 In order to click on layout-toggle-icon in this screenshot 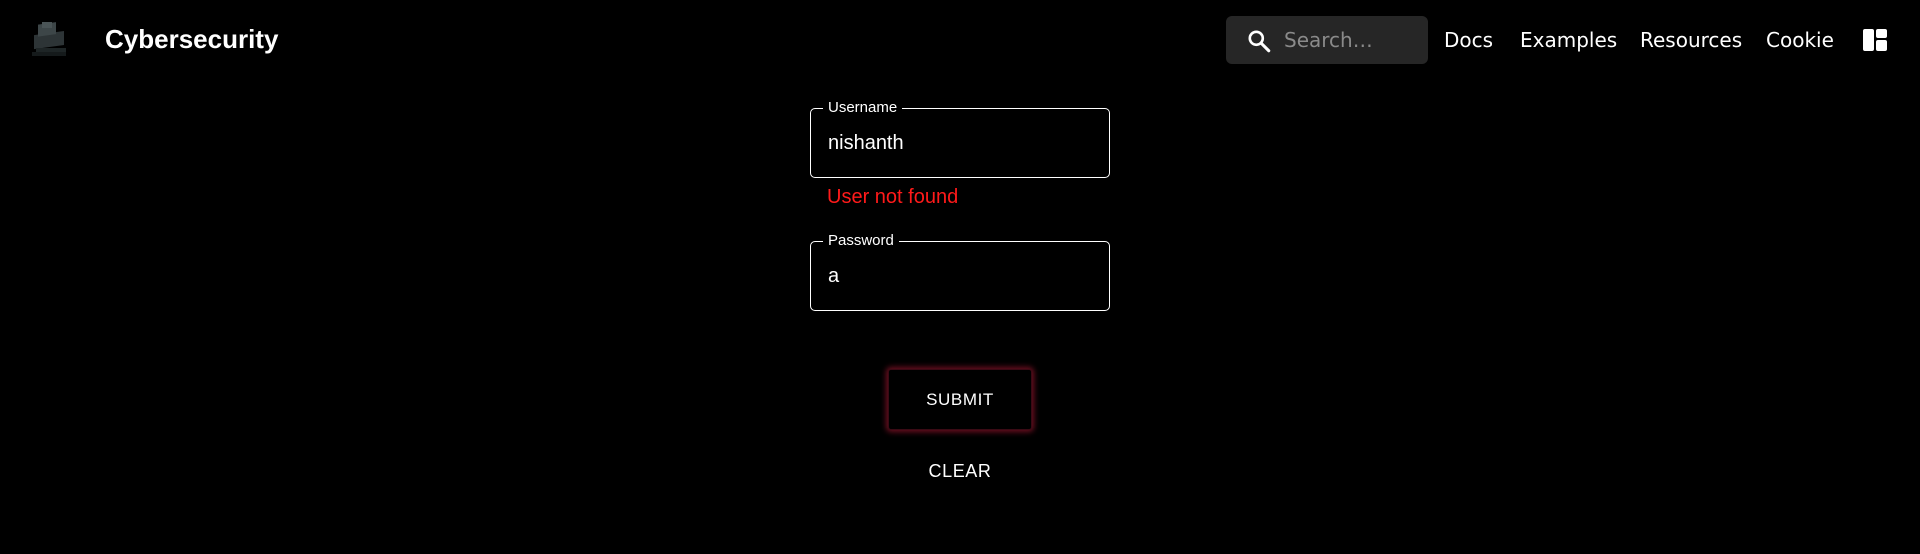, I will do `click(1875, 40)`.